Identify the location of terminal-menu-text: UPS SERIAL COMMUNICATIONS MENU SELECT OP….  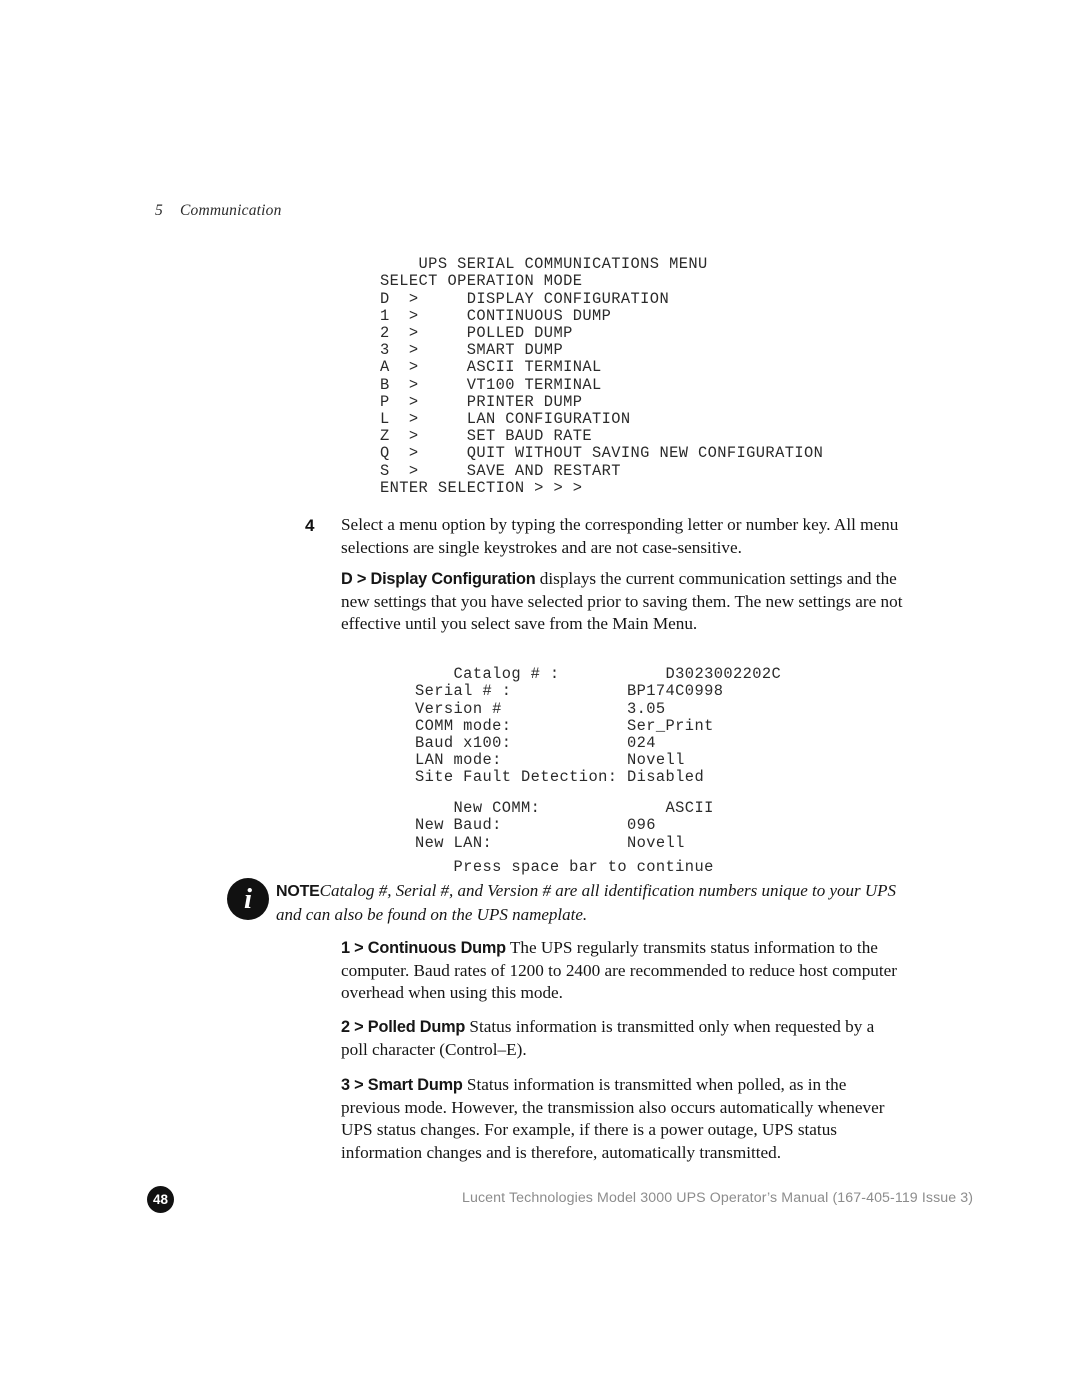
(602, 376).